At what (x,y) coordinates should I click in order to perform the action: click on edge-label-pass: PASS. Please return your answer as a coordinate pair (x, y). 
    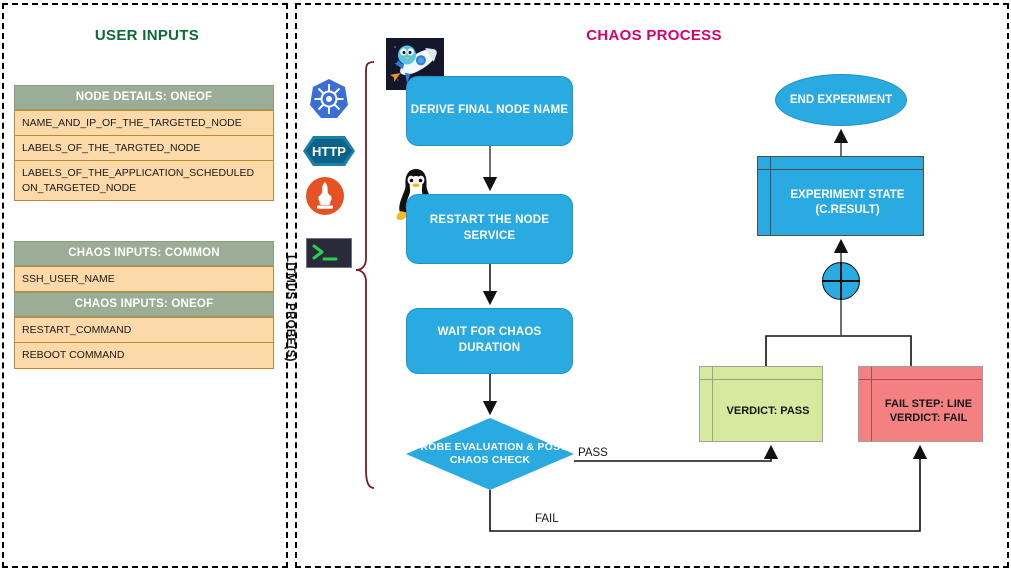
    Looking at the image, I should click on (593, 453).